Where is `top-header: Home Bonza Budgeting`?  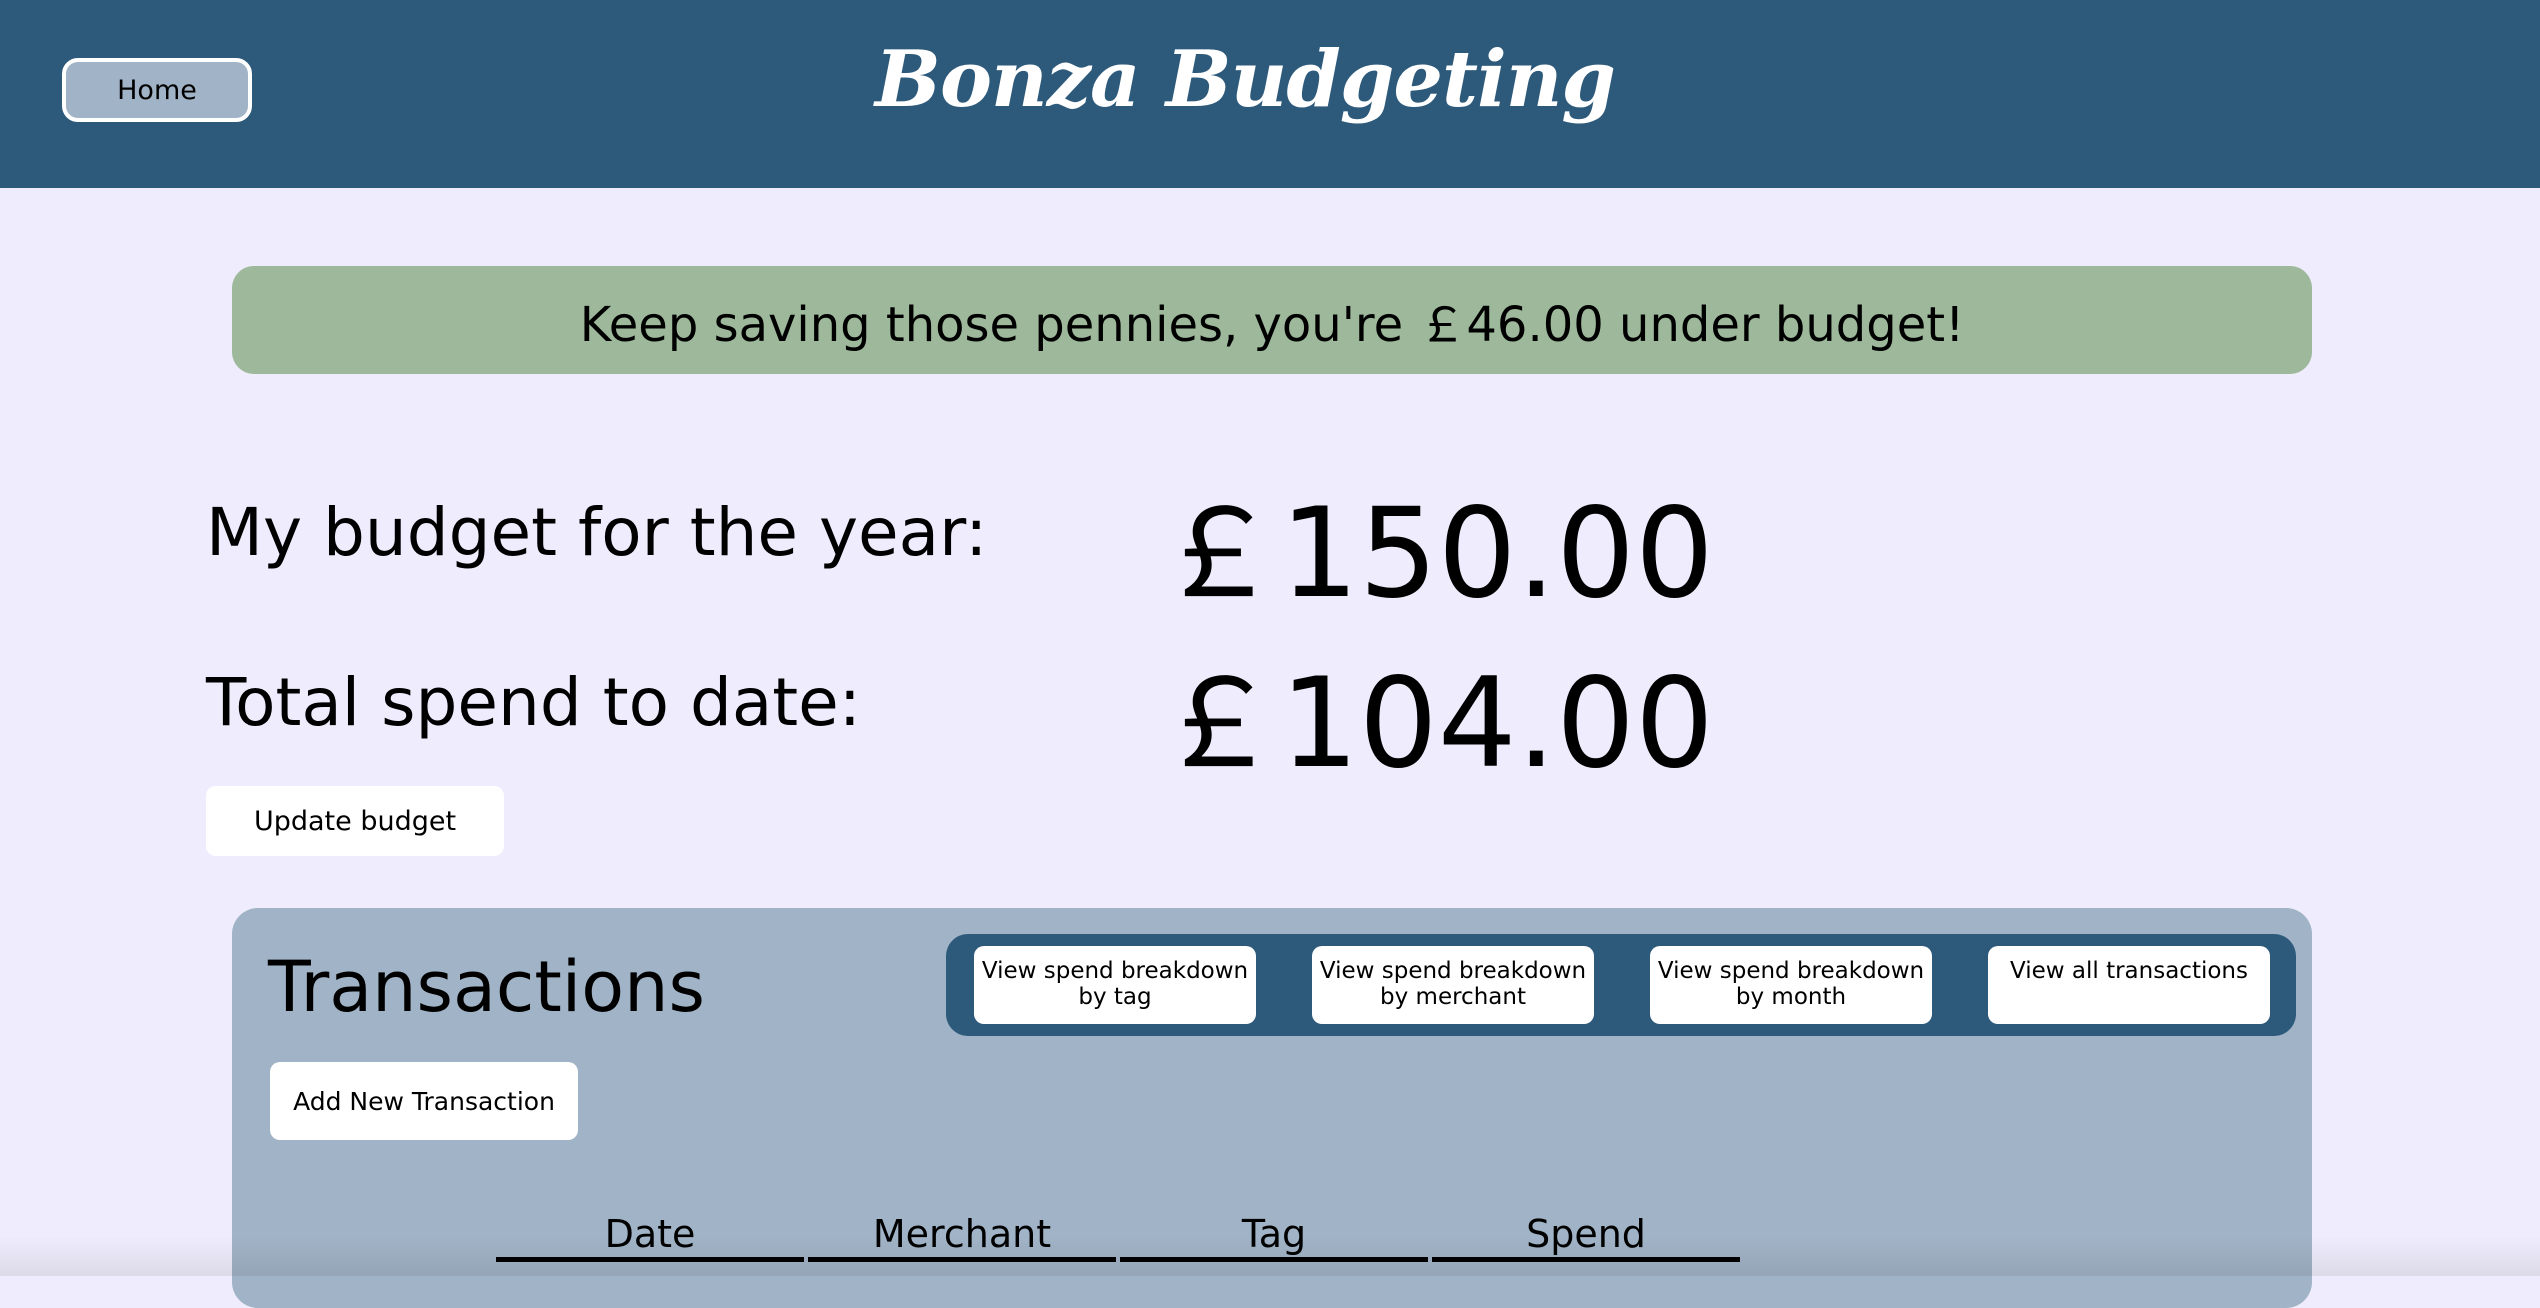 top-header: Home Bonza Budgeting is located at coordinates (1270, 94).